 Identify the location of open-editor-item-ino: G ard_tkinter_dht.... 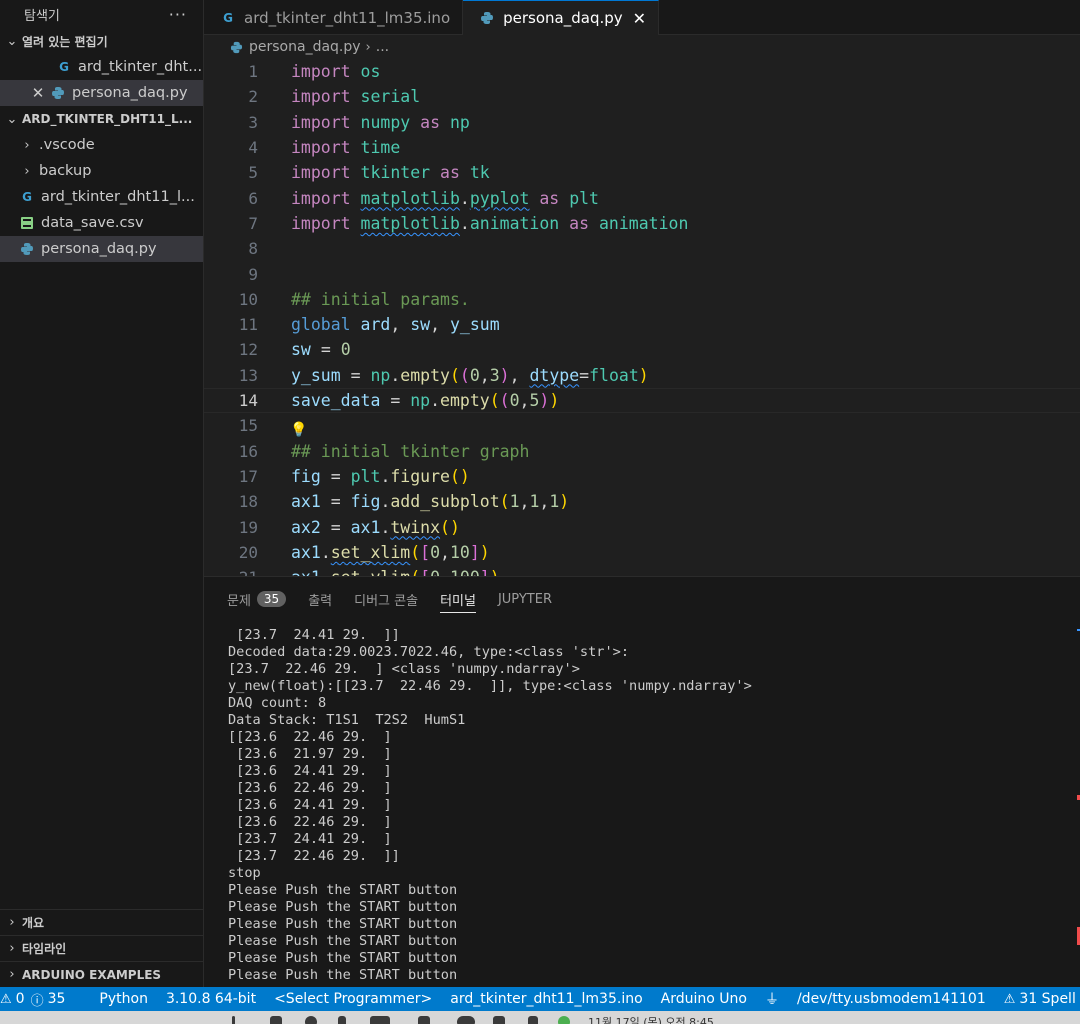
(101, 67).